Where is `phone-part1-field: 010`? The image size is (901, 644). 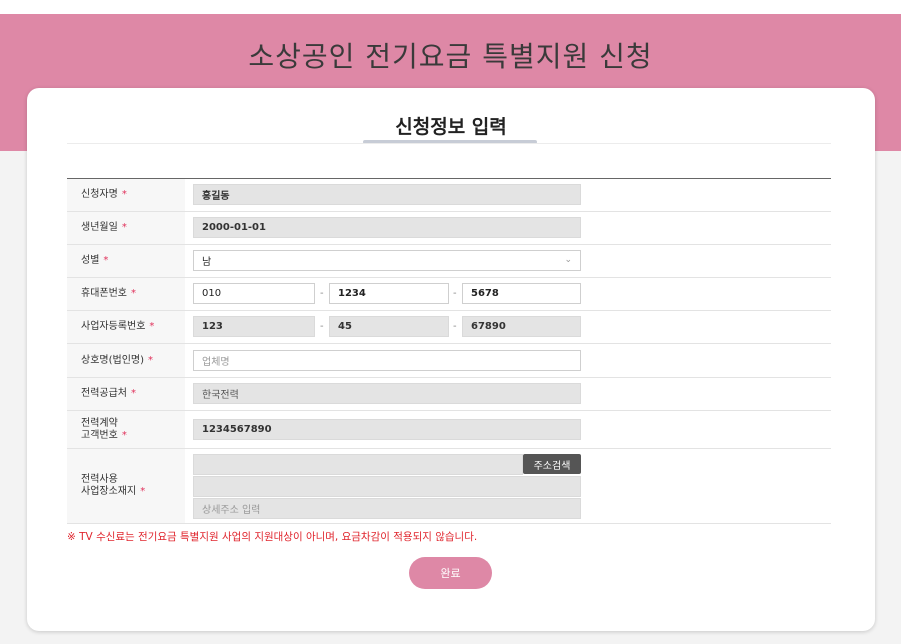 phone-part1-field: 010 is located at coordinates (254, 293).